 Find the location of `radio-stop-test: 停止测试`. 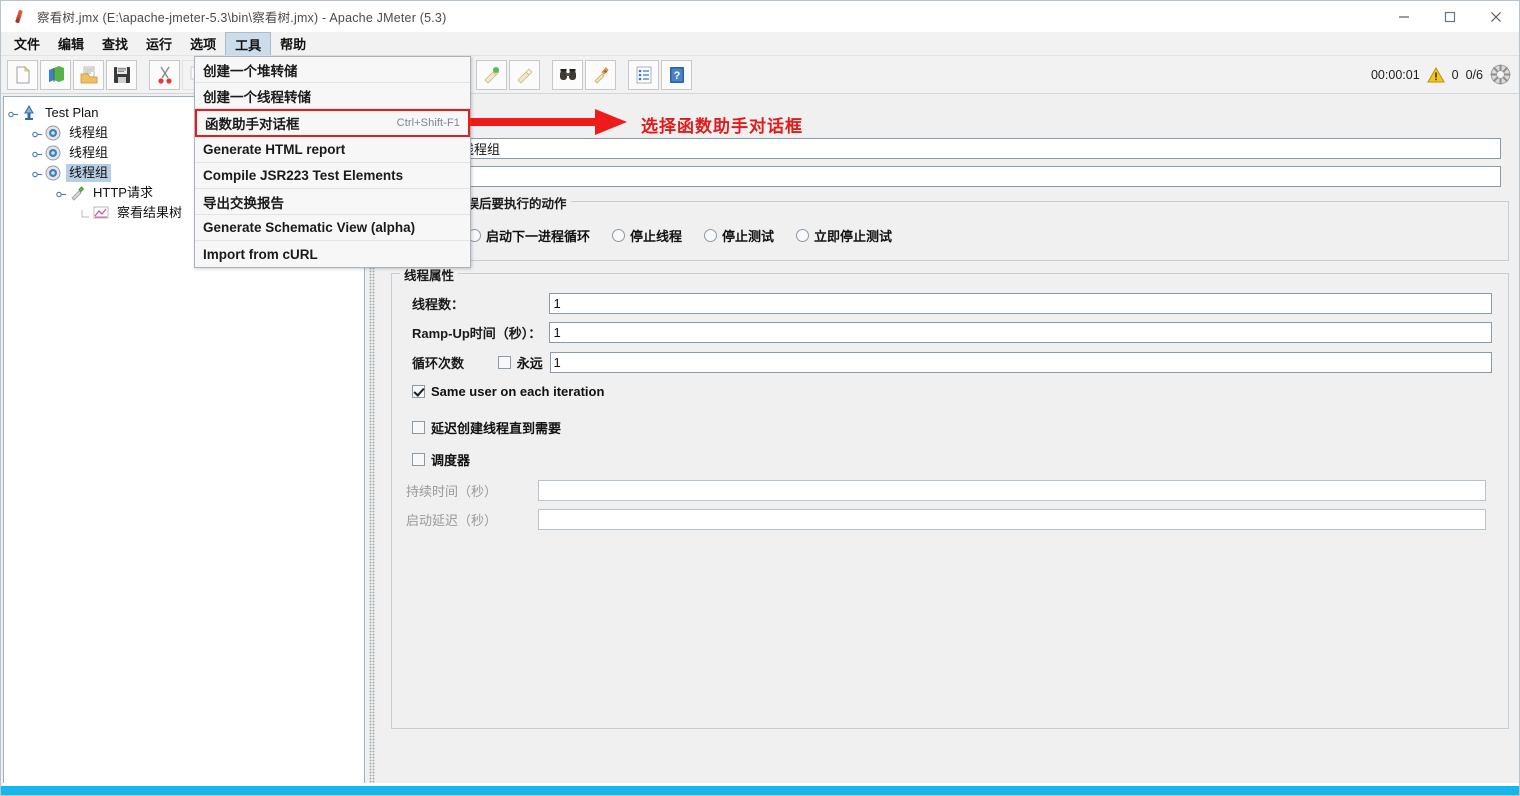

radio-stop-test: 停止测试 is located at coordinates (739, 235).